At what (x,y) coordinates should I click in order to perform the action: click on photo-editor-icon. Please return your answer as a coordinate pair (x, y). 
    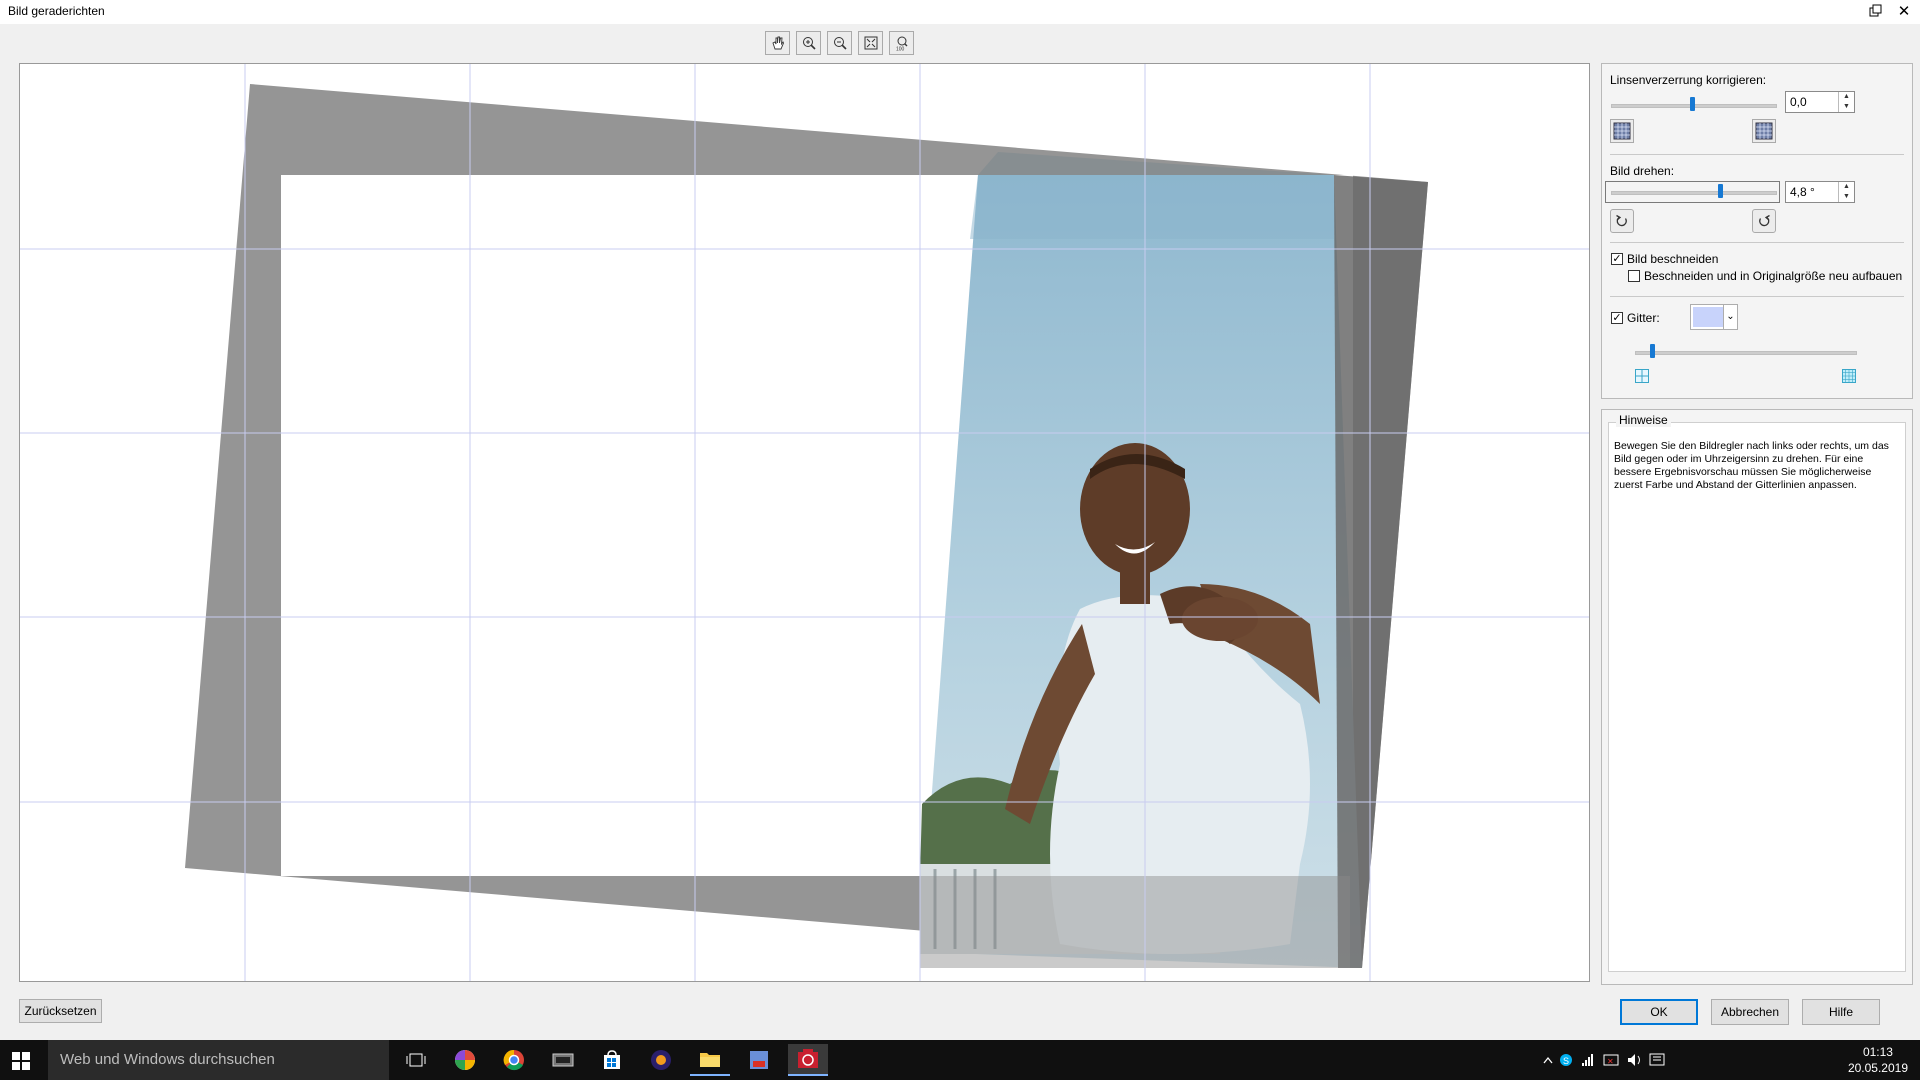
    Looking at the image, I should click on (808, 1060).